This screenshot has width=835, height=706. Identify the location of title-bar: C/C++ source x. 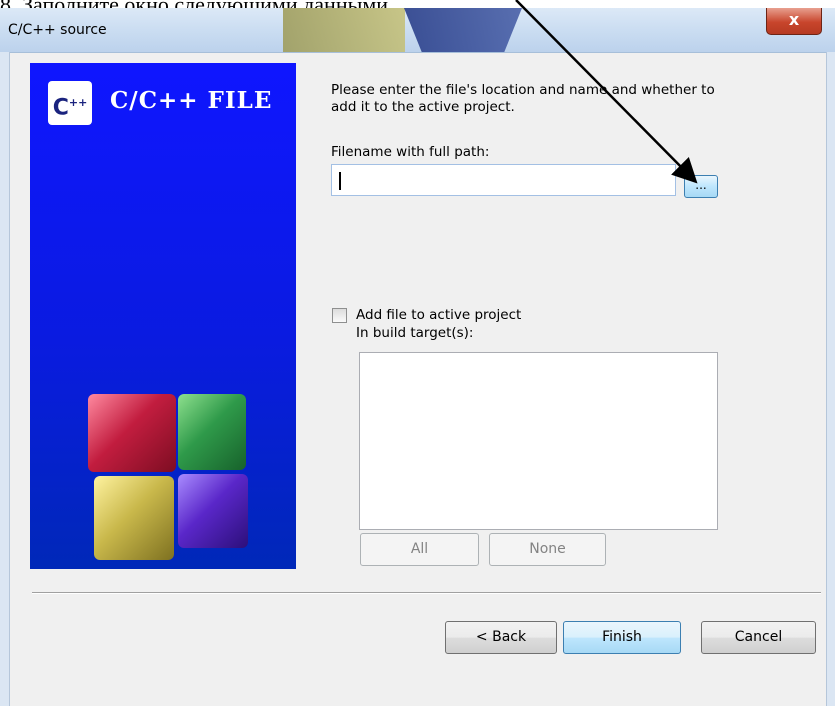
(417, 30).